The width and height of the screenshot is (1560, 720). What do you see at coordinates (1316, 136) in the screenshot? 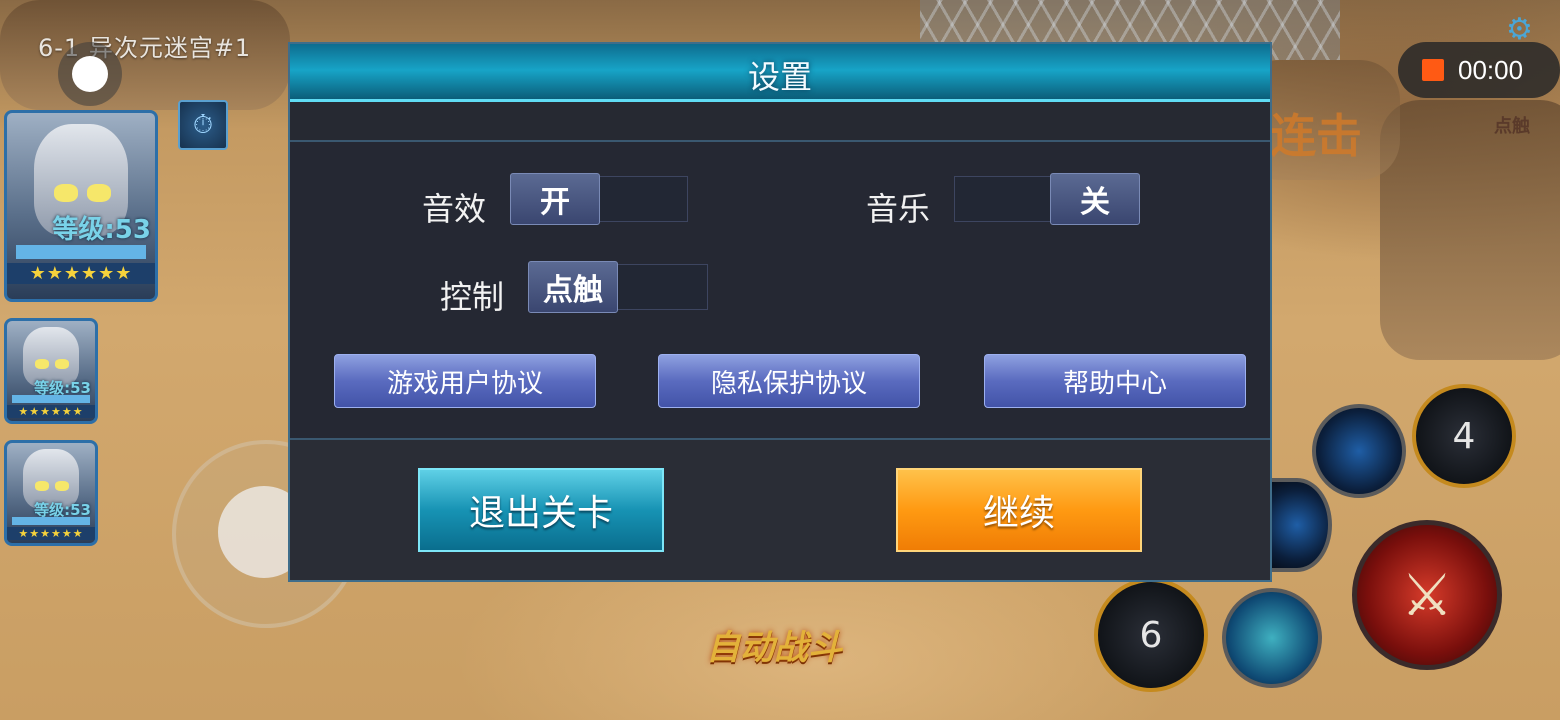
I see `combo-text: 连击` at bounding box center [1316, 136].